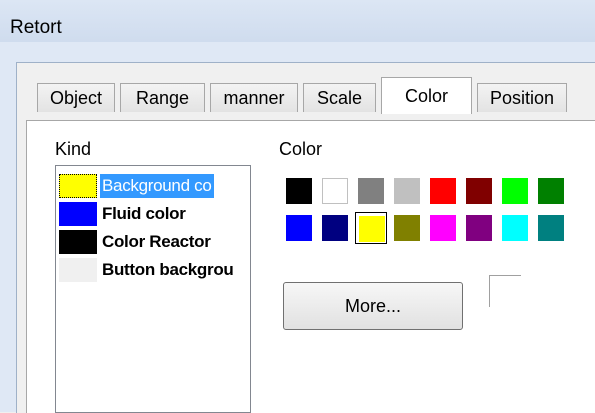 The image size is (595, 413). I want to click on tab-range: Range, so click(162, 97).